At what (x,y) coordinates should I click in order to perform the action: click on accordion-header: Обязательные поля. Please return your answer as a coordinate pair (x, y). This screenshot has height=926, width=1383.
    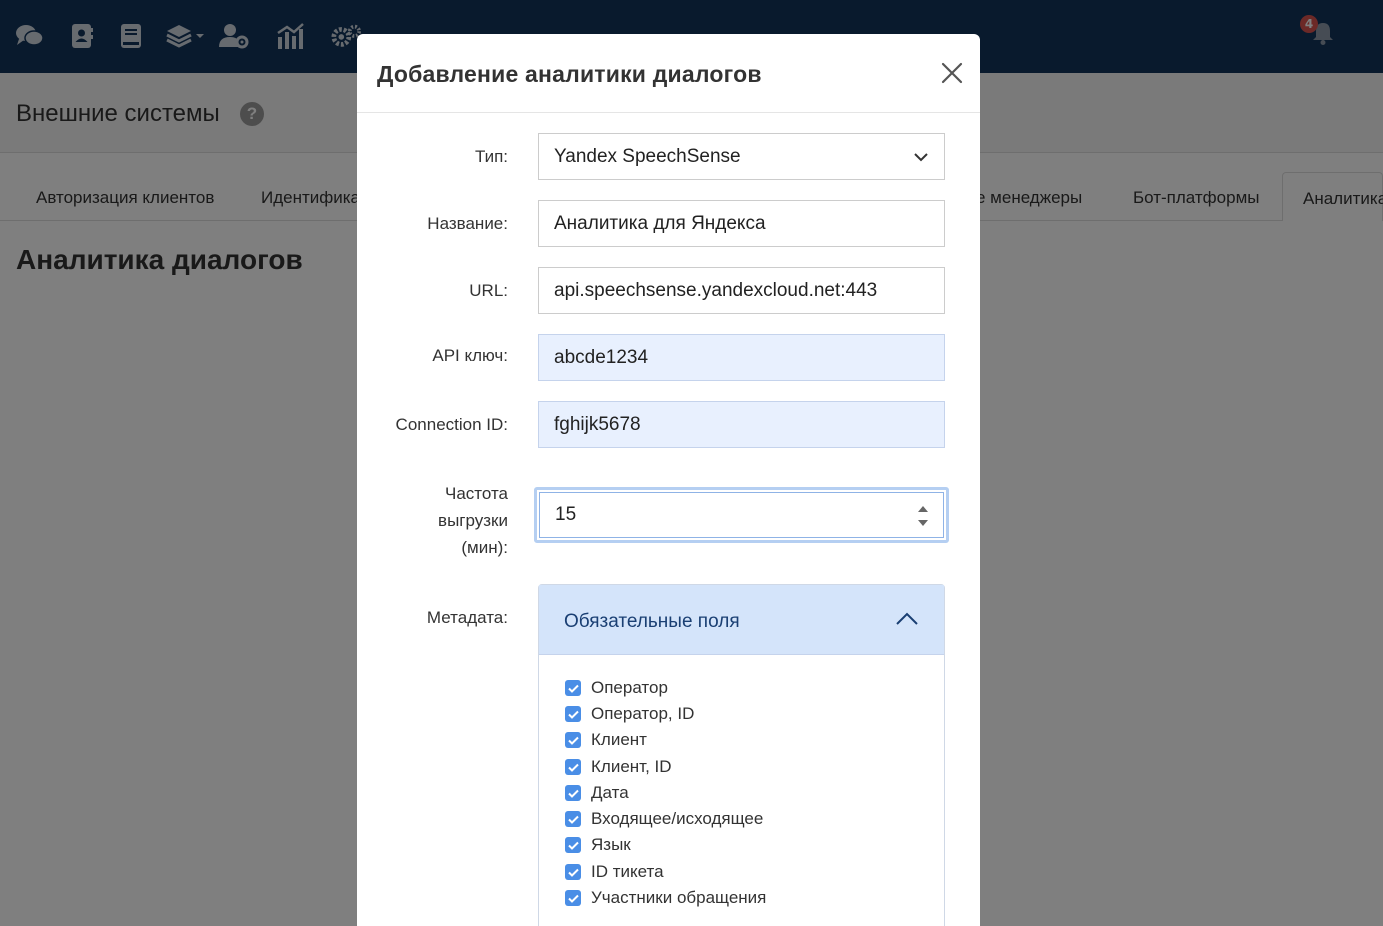
    Looking at the image, I should click on (741, 620).